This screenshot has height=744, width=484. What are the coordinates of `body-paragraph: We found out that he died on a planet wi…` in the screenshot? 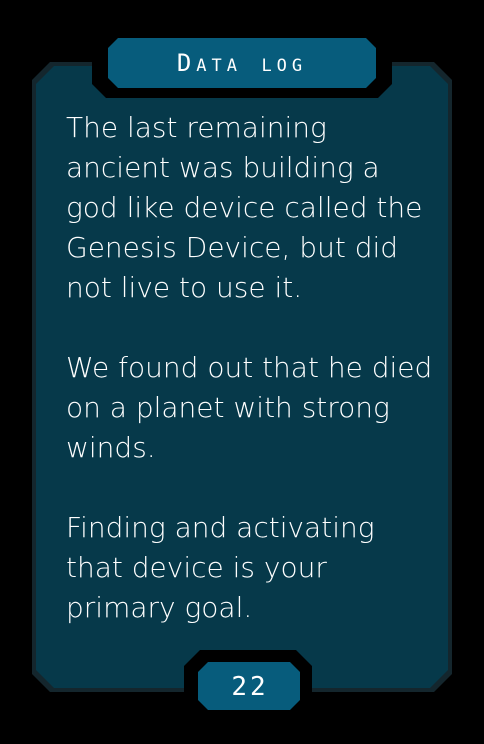 It's located at (249, 407).